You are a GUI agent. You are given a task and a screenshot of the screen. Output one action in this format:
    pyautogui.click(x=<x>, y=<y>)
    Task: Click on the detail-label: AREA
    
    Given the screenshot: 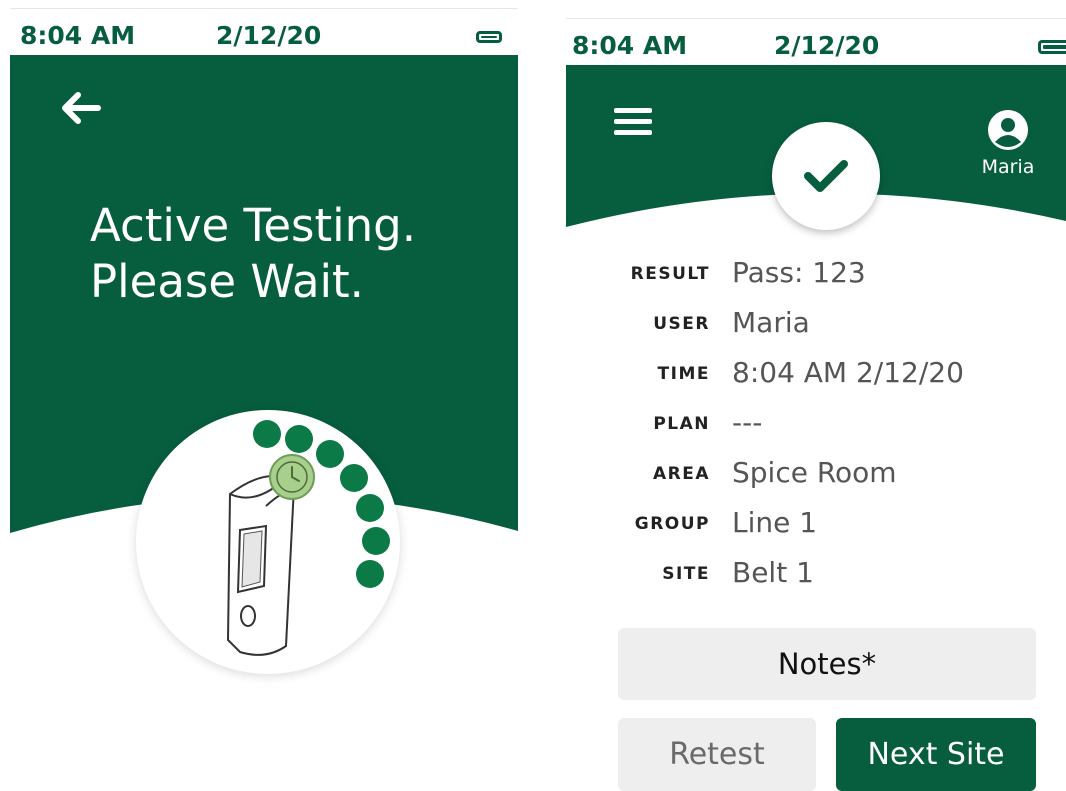 What is the action you would take?
    pyautogui.click(x=681, y=474)
    